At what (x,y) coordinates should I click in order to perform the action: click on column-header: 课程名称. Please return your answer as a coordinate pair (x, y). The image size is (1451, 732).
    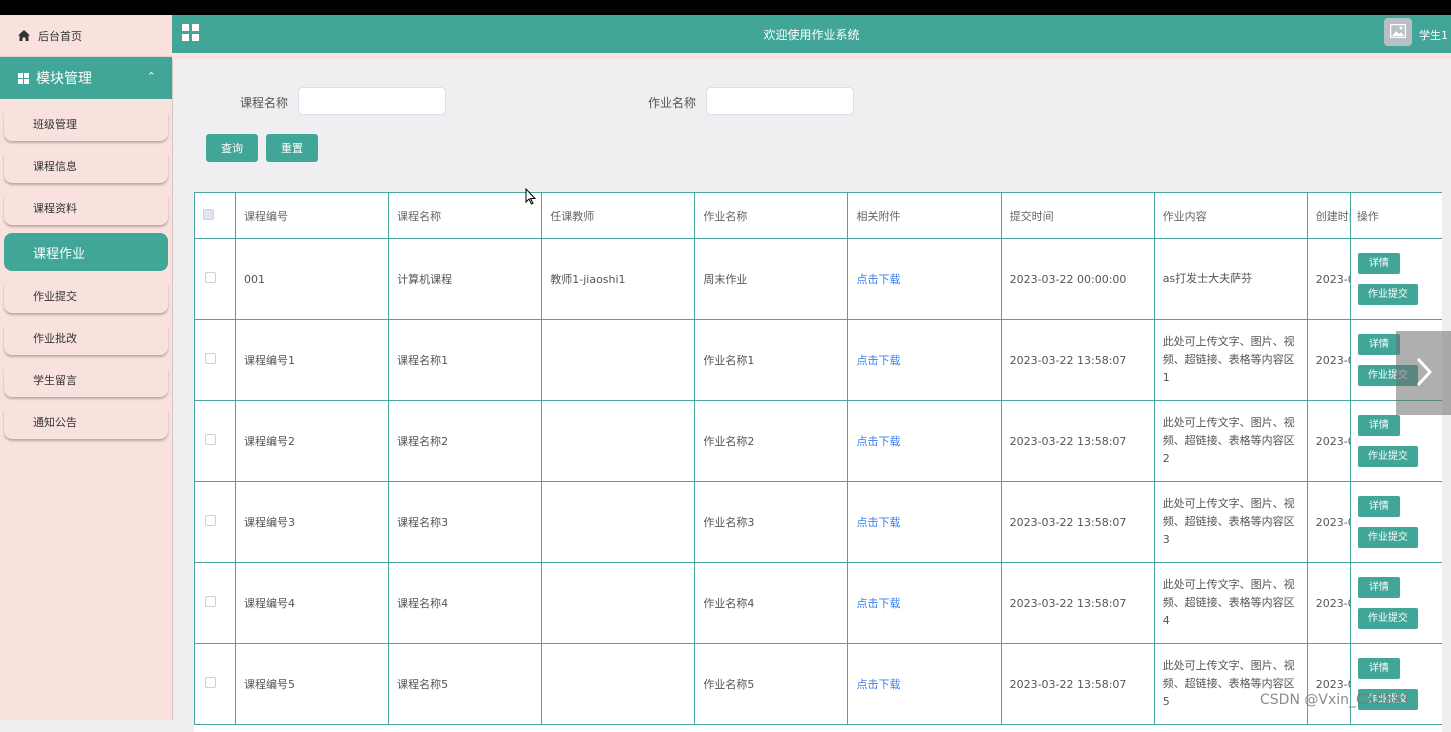
    Looking at the image, I should click on (465, 215).